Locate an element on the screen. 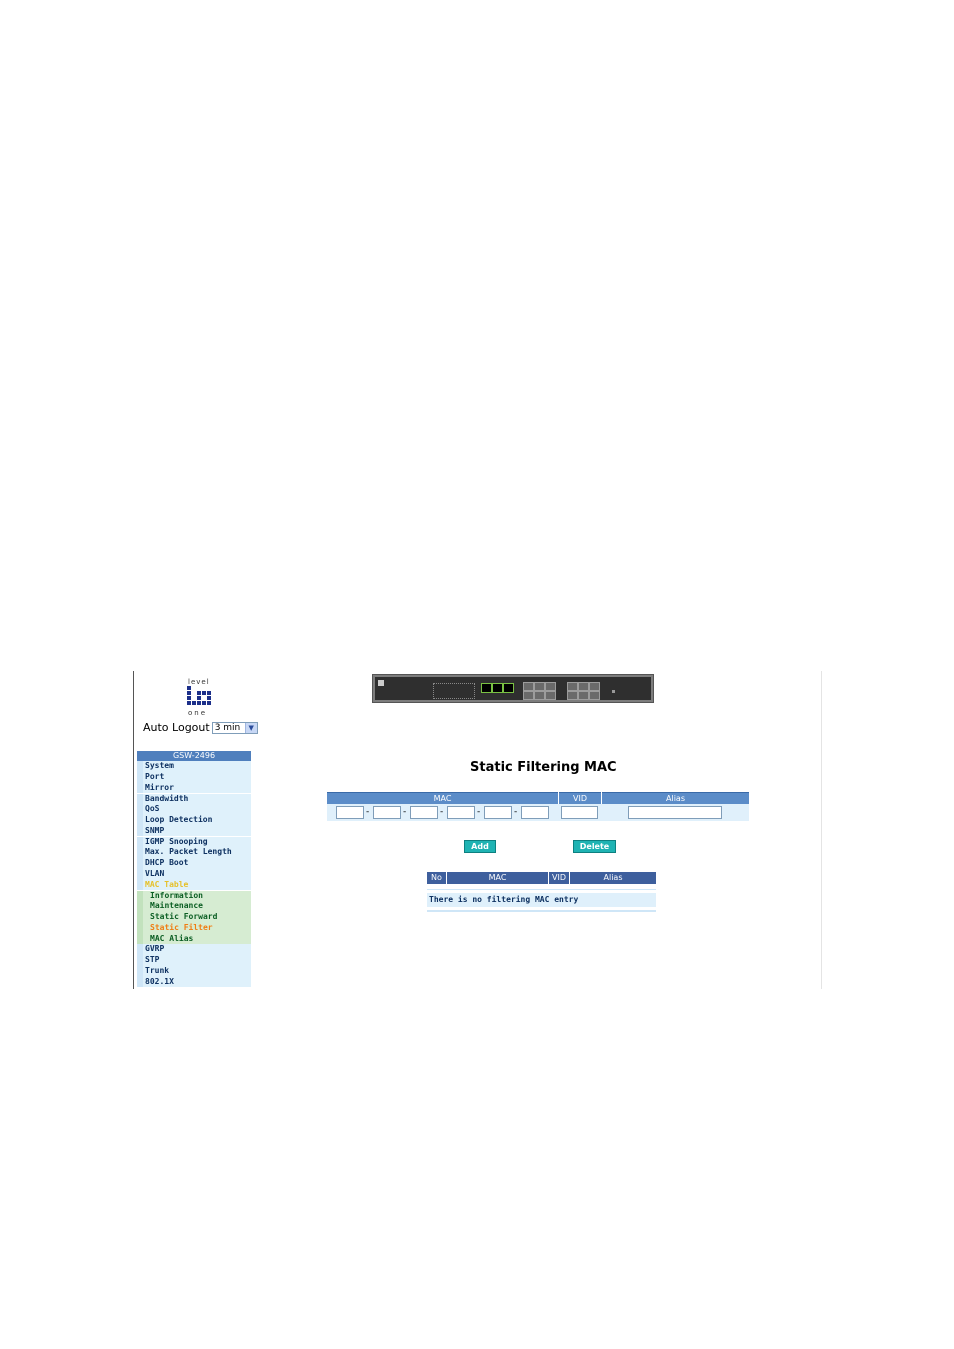 The width and height of the screenshot is (954, 1349). mac-octet-6-input is located at coordinates (535, 812).